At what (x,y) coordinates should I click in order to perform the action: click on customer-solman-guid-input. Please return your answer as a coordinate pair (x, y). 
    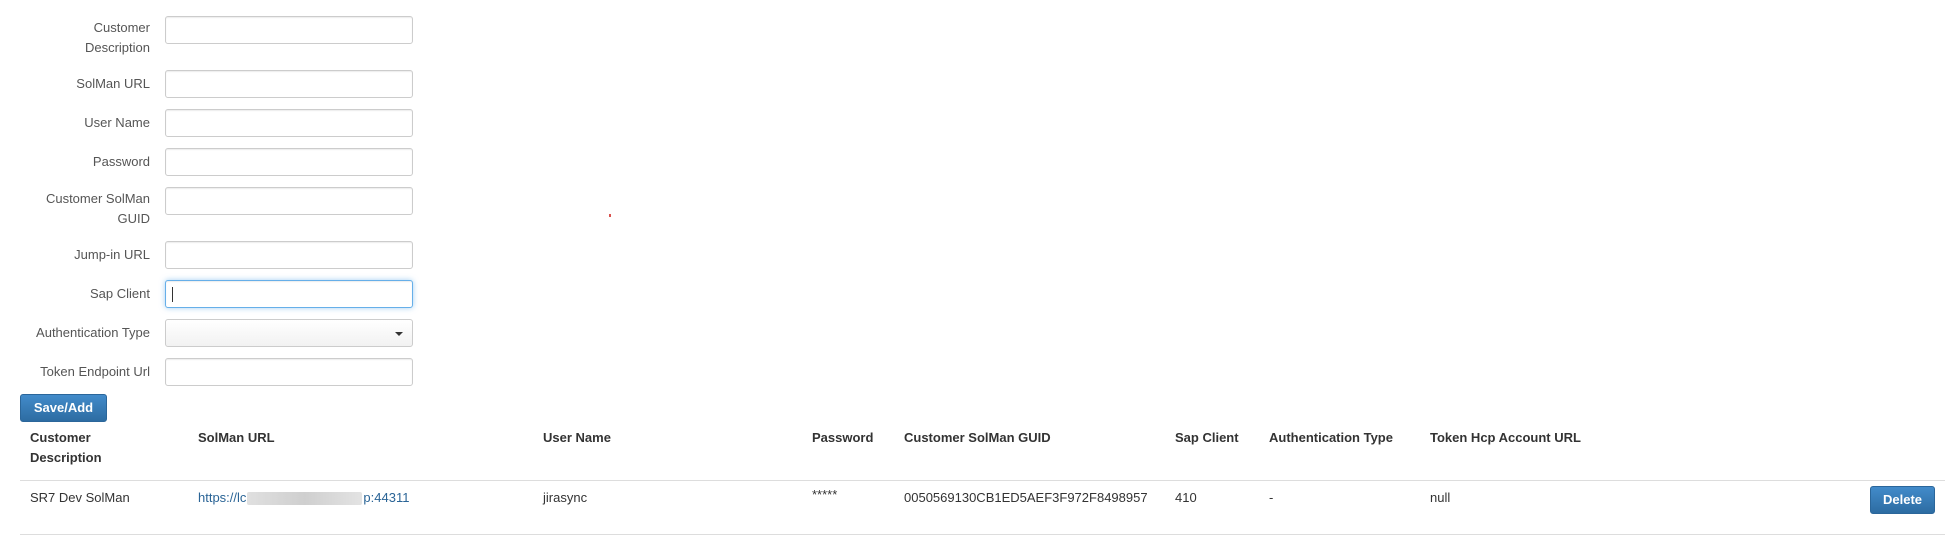
    Looking at the image, I should click on (289, 201).